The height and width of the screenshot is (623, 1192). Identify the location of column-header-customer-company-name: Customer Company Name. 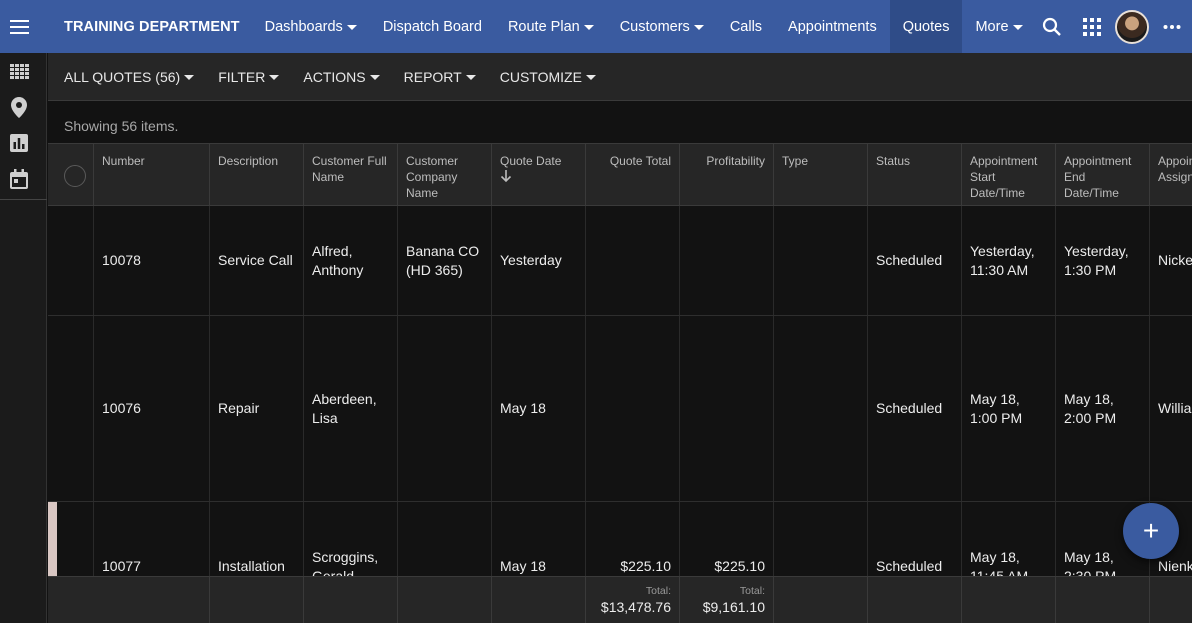
(445, 175).